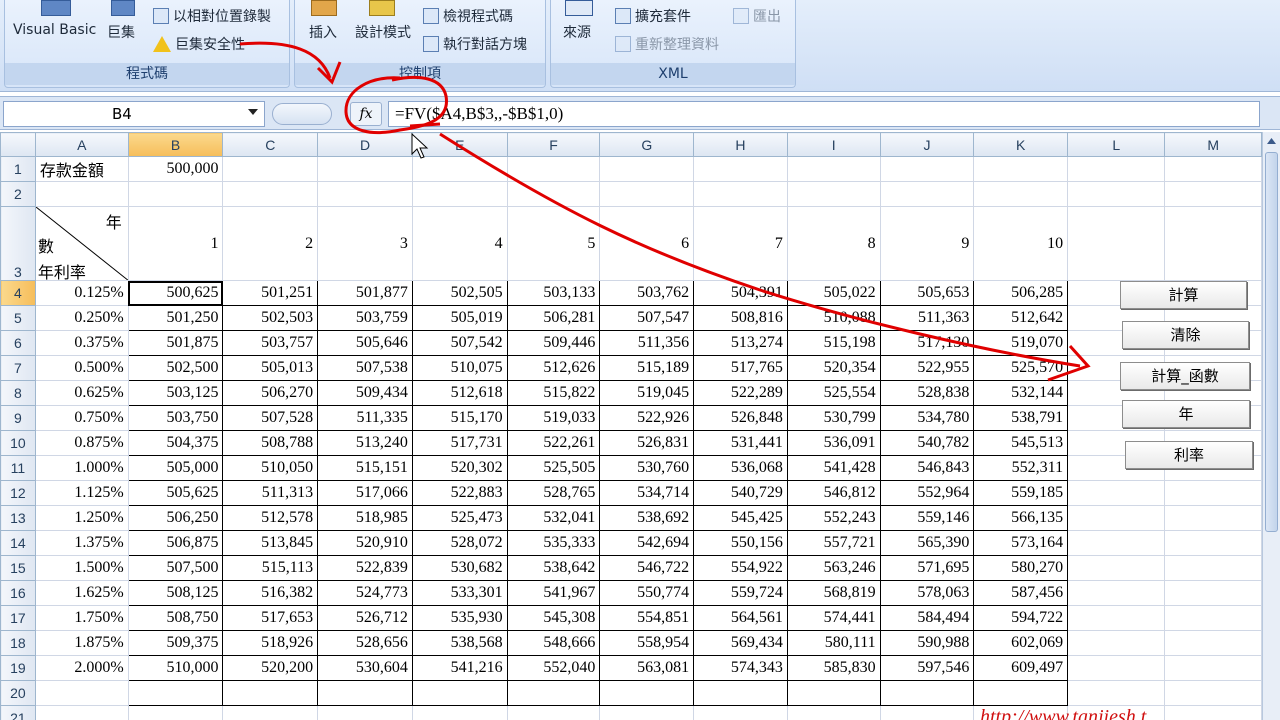  Describe the element at coordinates (1021, 318) in the screenshot. I see `value-cell: 512,642` at that location.